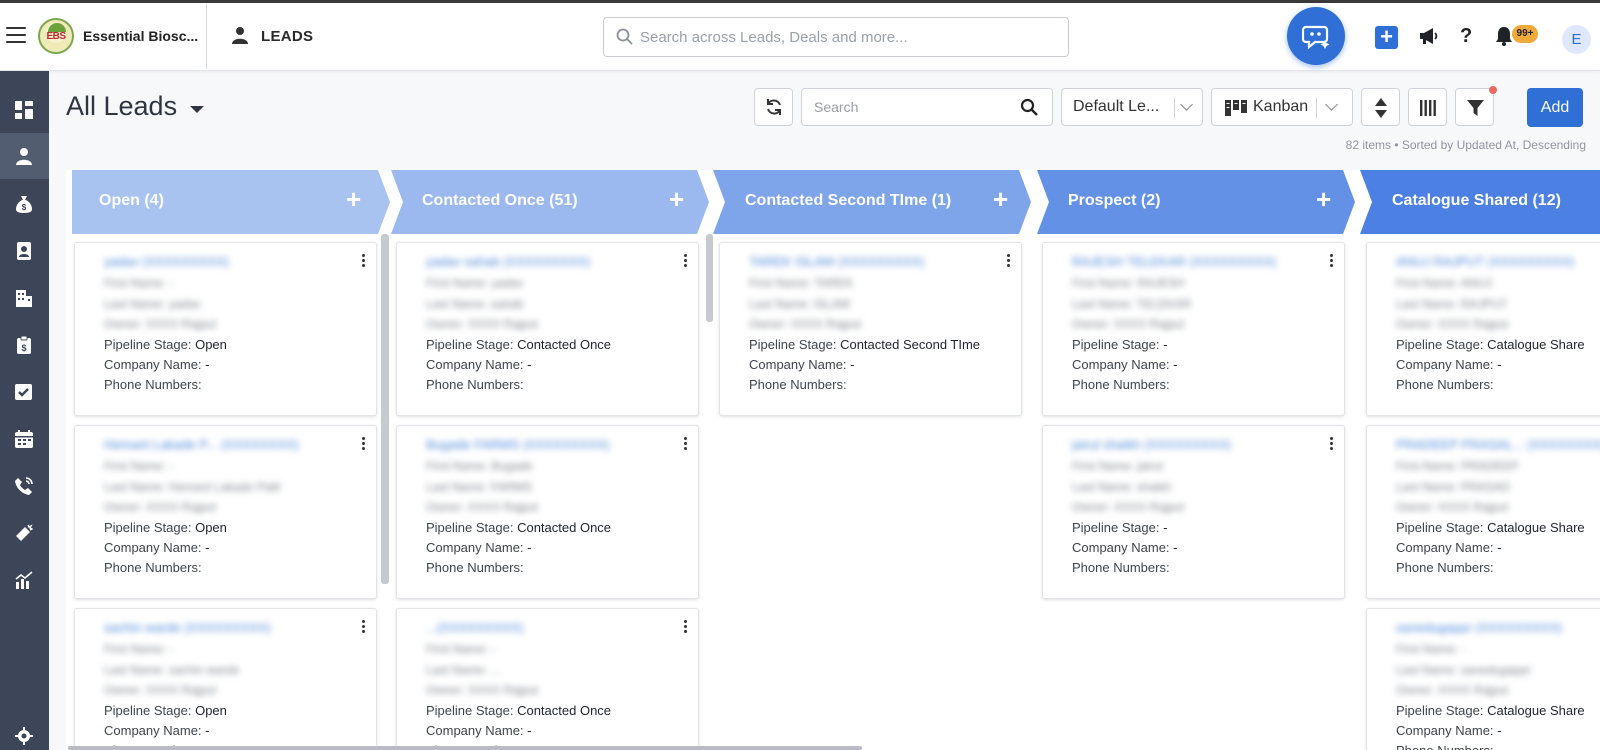  I want to click on bell-icon, so click(1504, 36).